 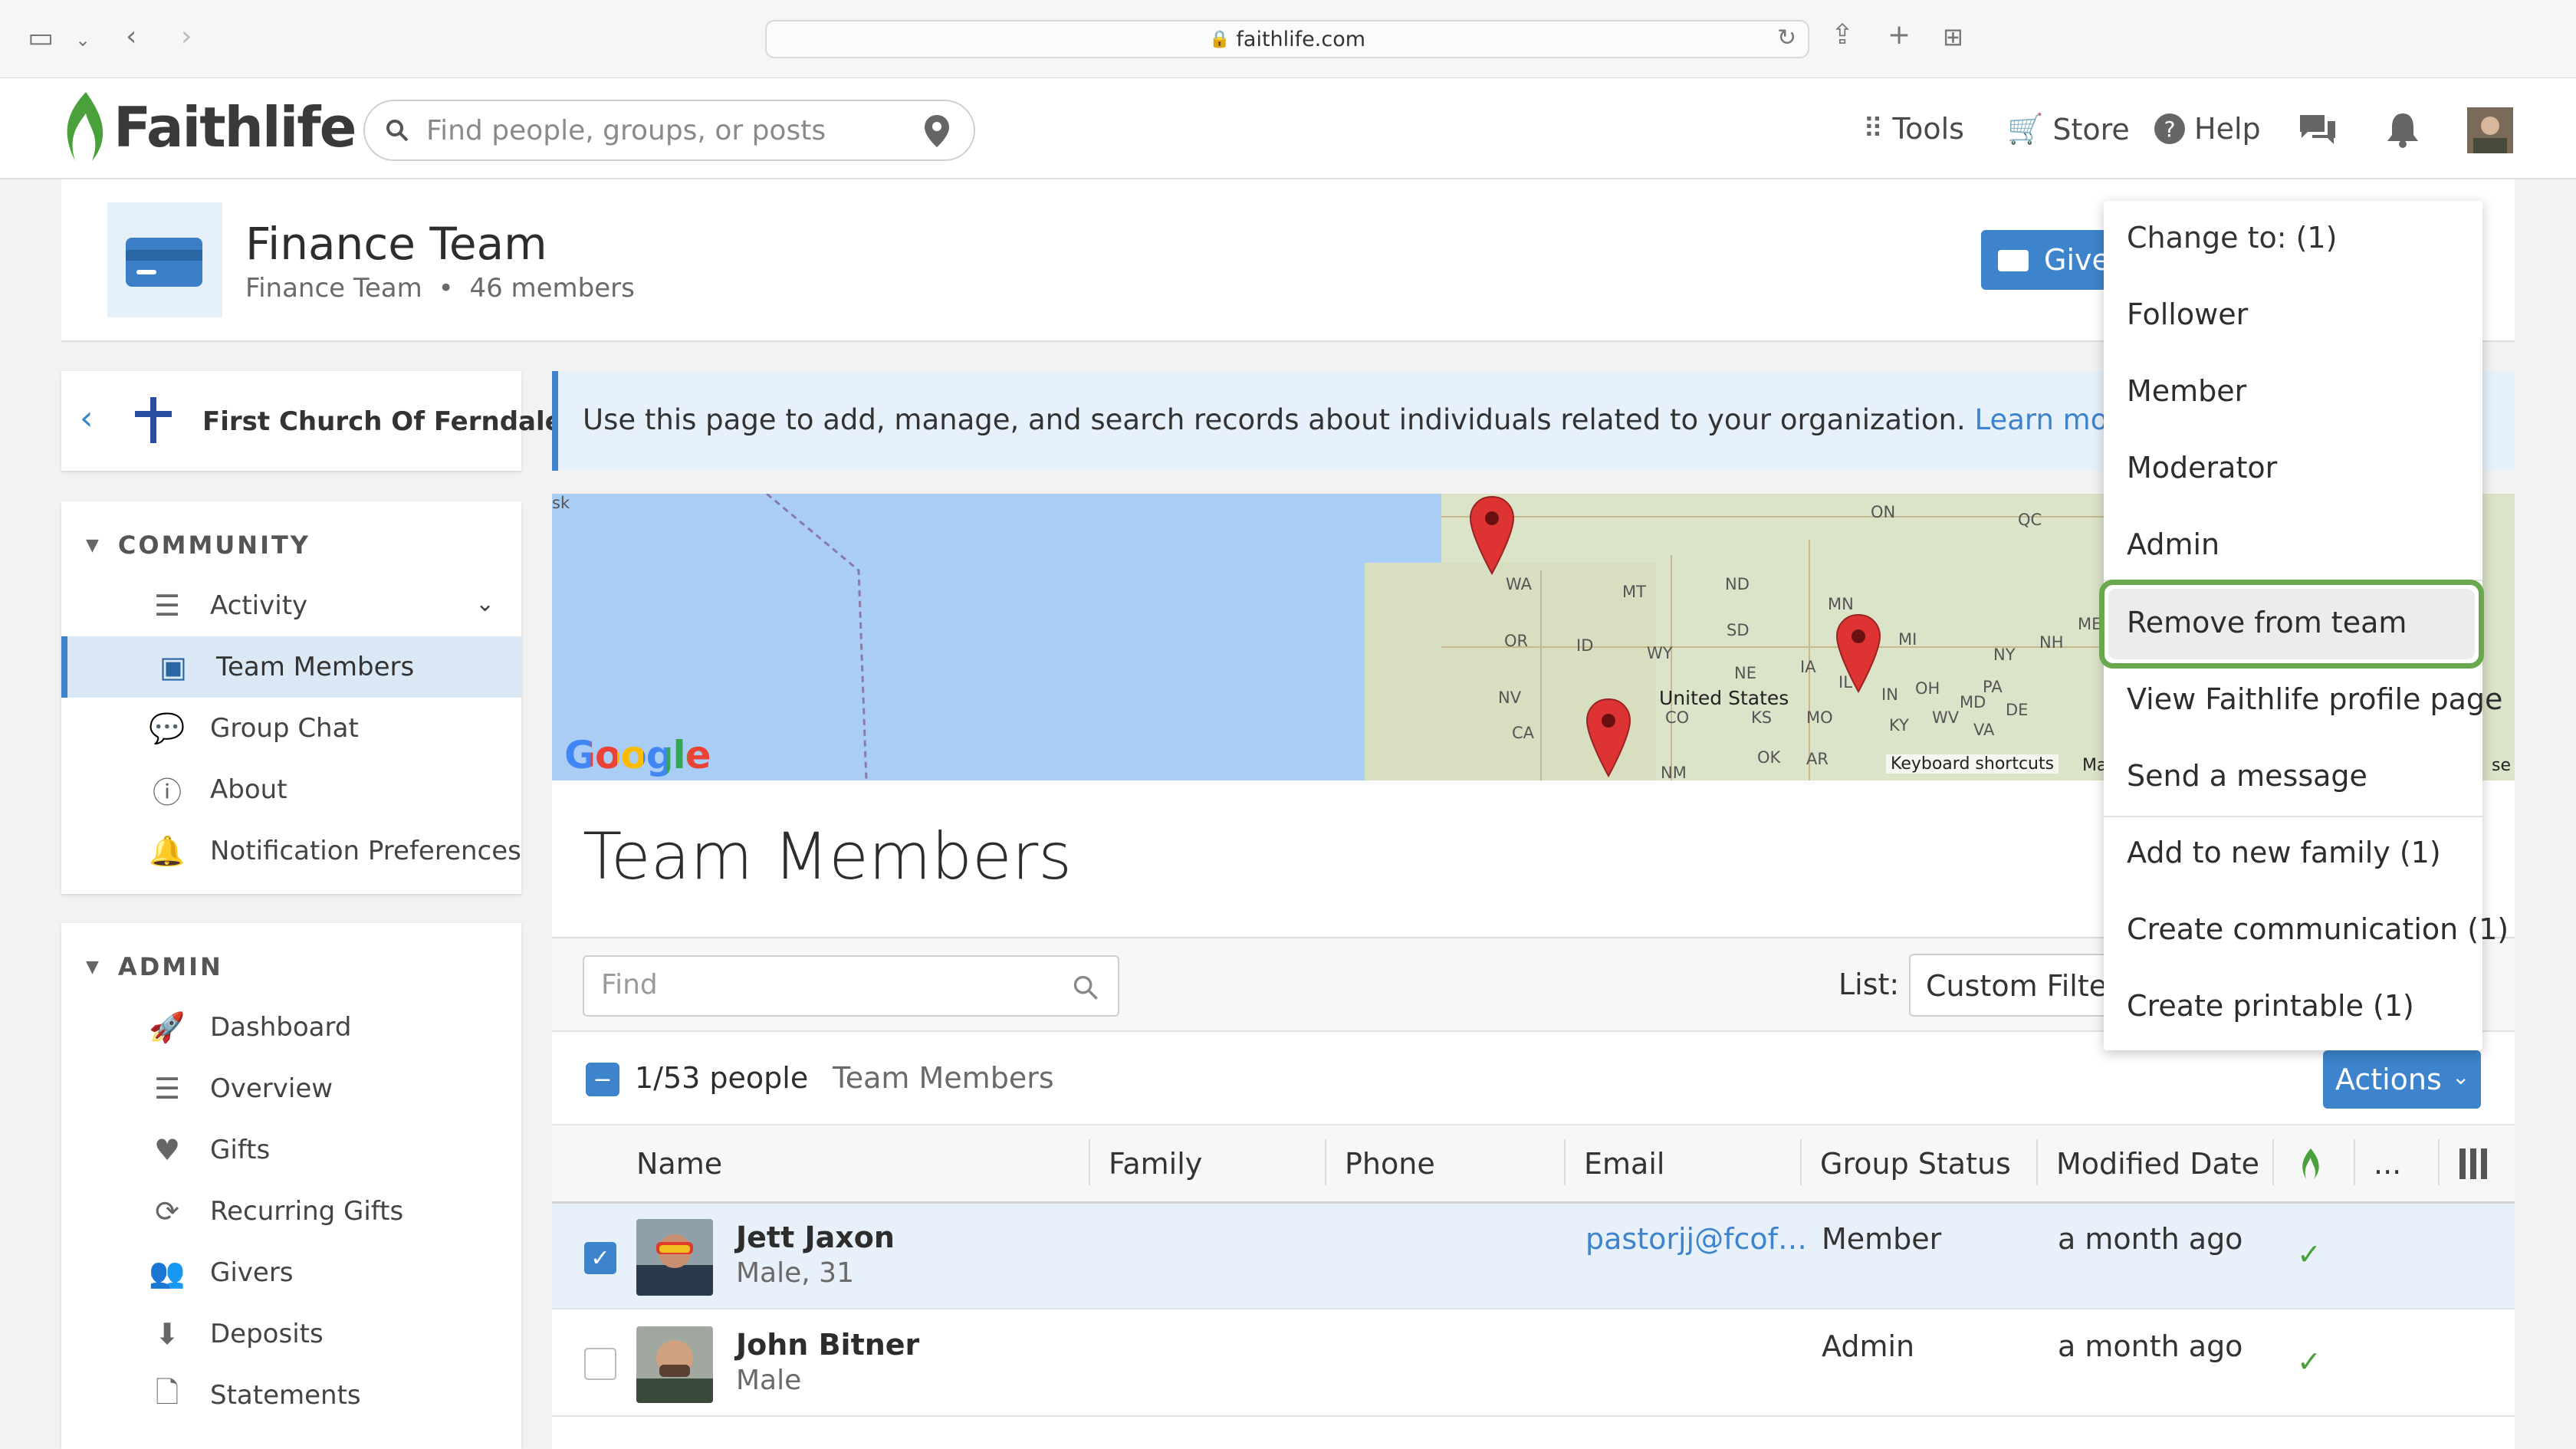 I want to click on forward-icon: ›, so click(x=187, y=37).